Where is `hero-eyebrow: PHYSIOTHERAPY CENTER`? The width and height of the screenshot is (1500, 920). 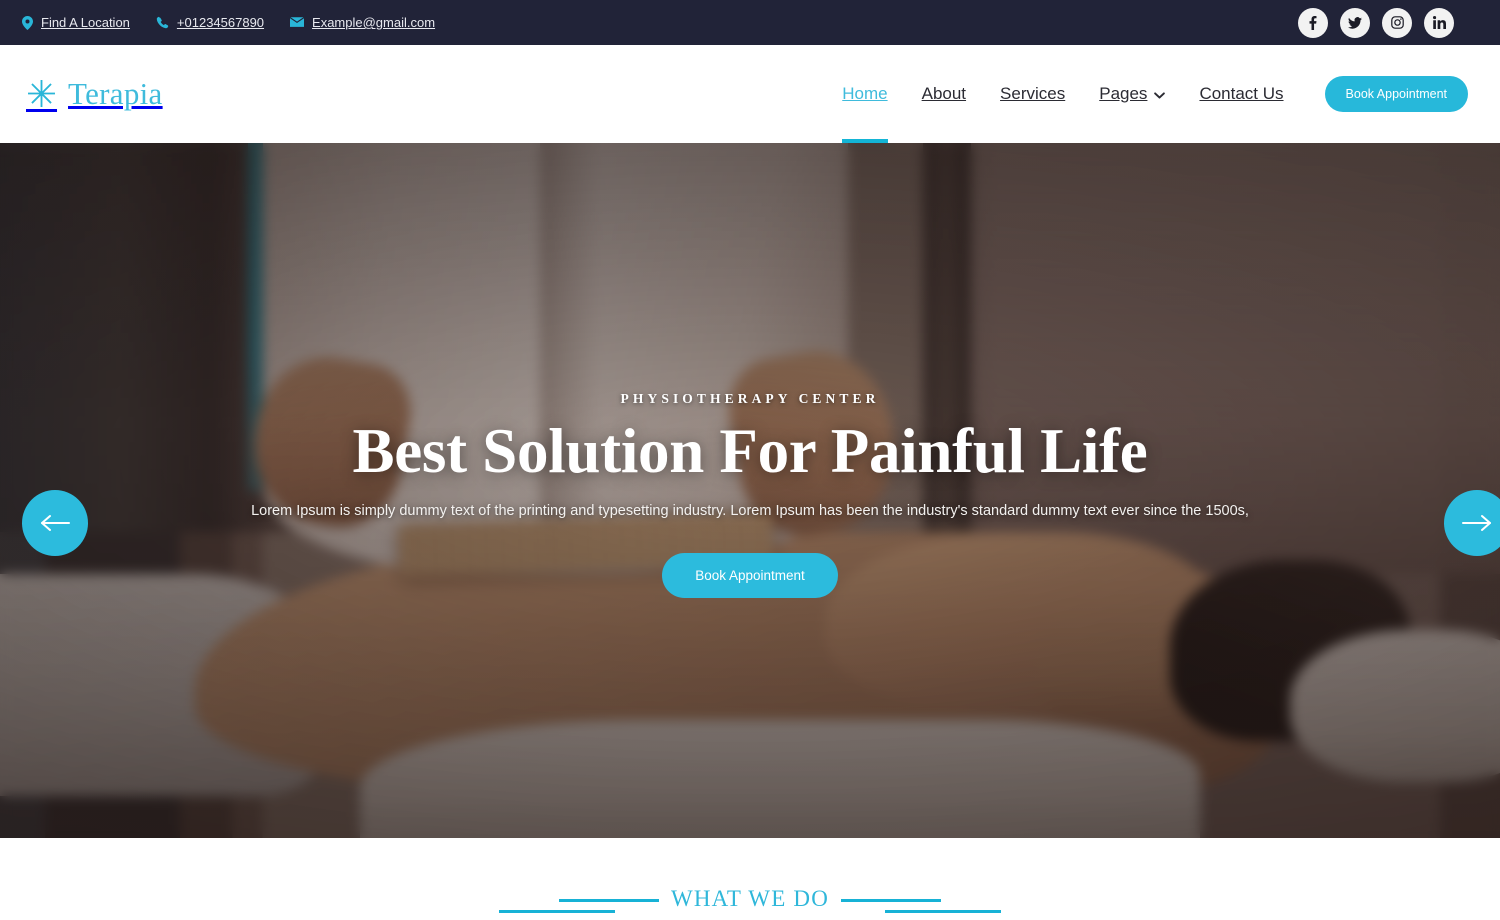 hero-eyebrow: PHYSIOTHERAPY CENTER is located at coordinates (750, 398).